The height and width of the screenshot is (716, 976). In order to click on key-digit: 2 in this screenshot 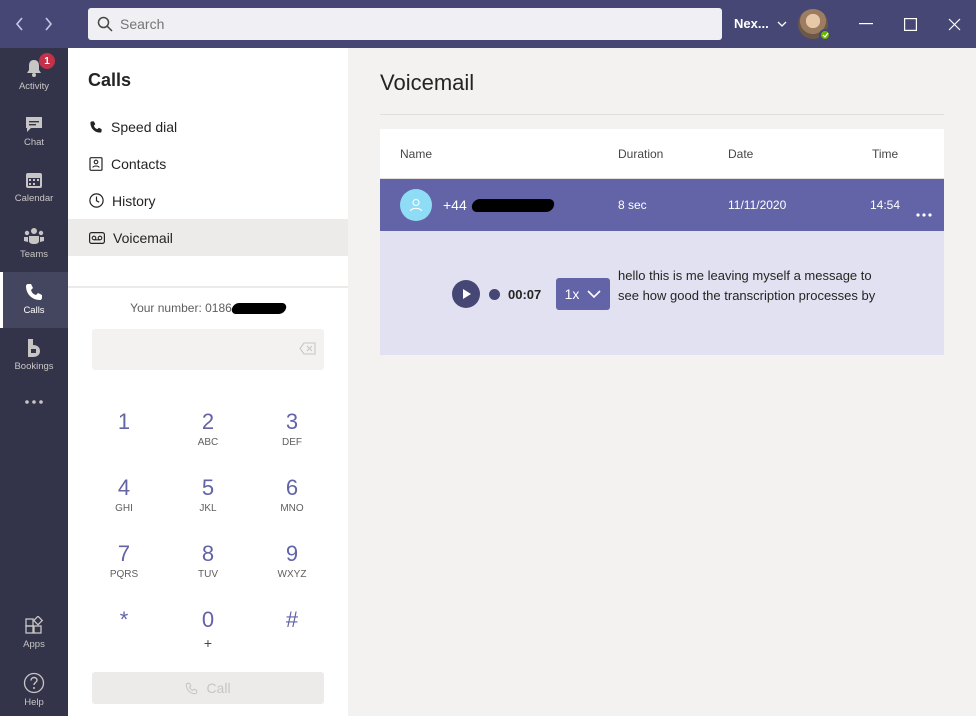, I will do `click(208, 421)`.